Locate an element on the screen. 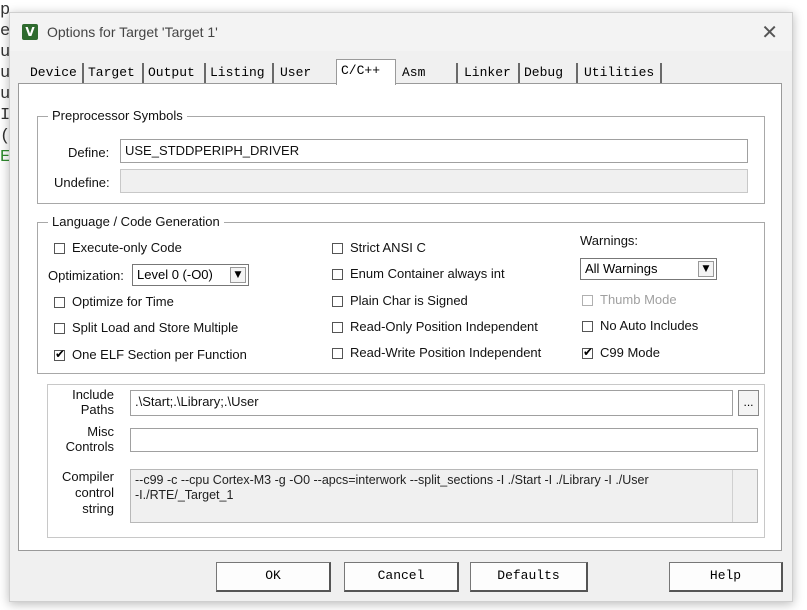 The image size is (807, 610). optimization-label: Optimization: is located at coordinates (86, 275).